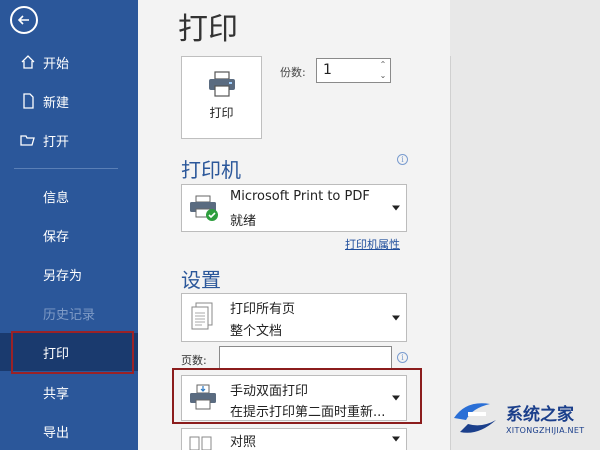  What do you see at coordinates (200, 443) in the screenshot?
I see `collate-icon` at bounding box center [200, 443].